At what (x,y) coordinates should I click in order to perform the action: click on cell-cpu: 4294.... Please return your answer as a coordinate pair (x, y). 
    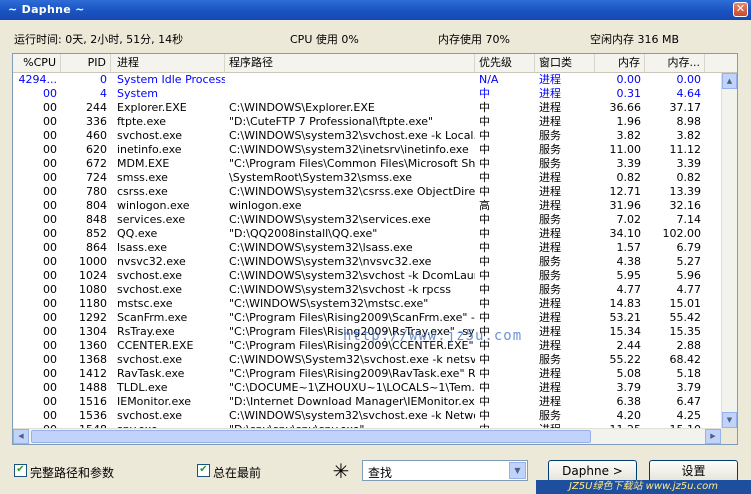
    Looking at the image, I should click on (37, 79).